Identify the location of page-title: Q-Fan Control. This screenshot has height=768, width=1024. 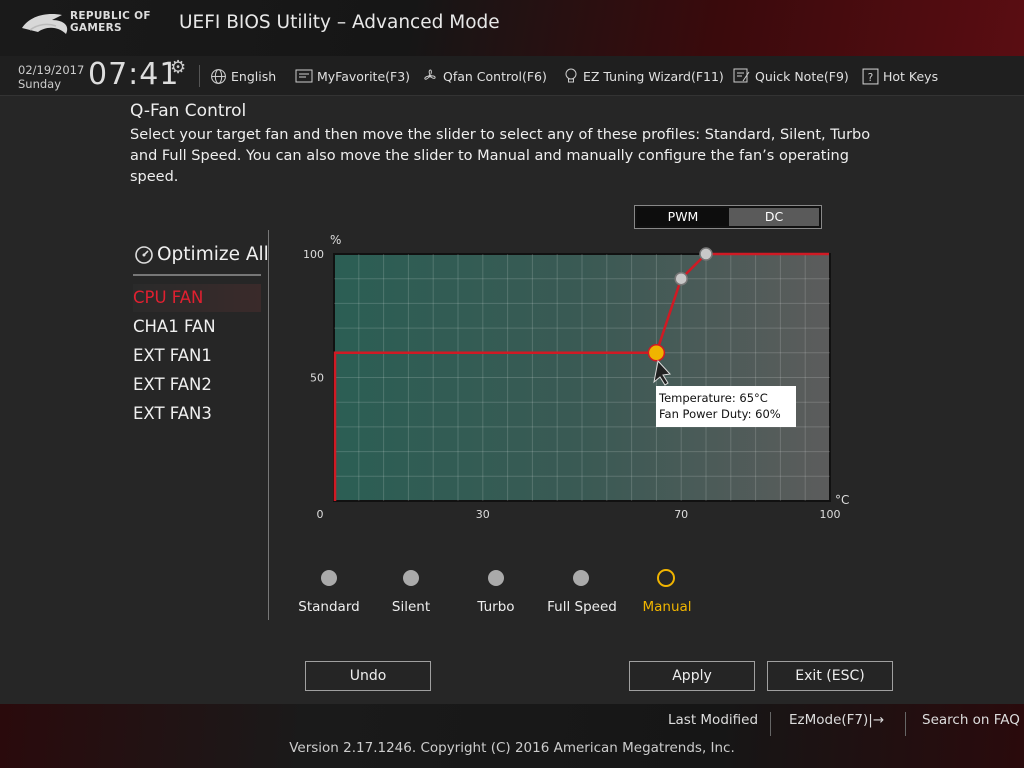
(188, 111).